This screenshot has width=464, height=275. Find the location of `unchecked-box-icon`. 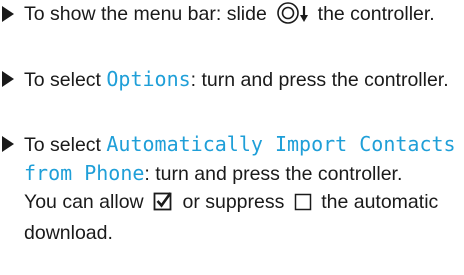

unchecked-box-icon is located at coordinates (303, 205).